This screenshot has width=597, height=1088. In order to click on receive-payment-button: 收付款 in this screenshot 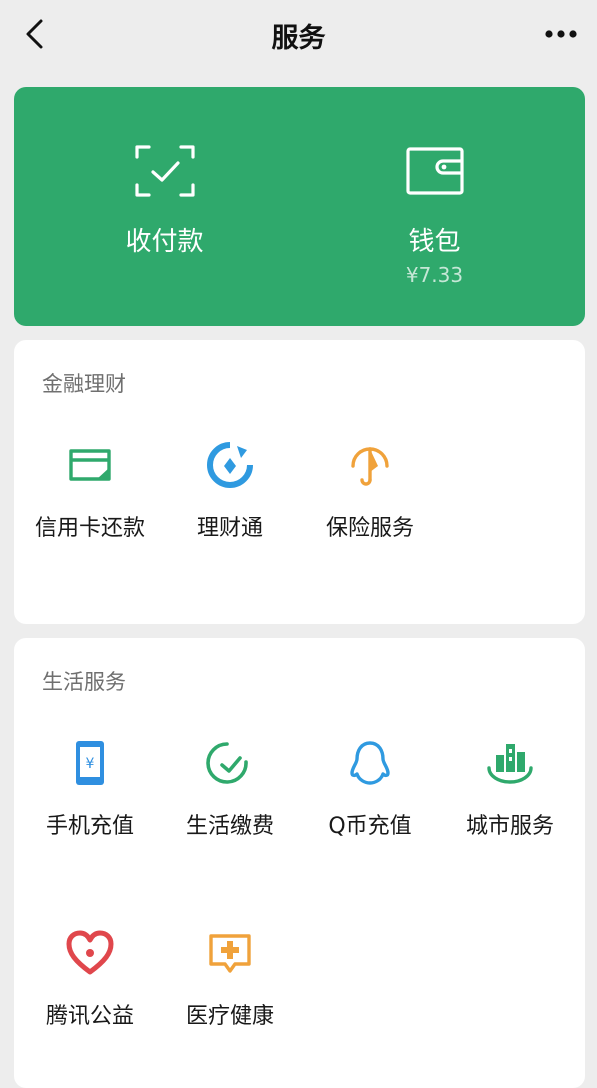, I will do `click(164, 206)`.